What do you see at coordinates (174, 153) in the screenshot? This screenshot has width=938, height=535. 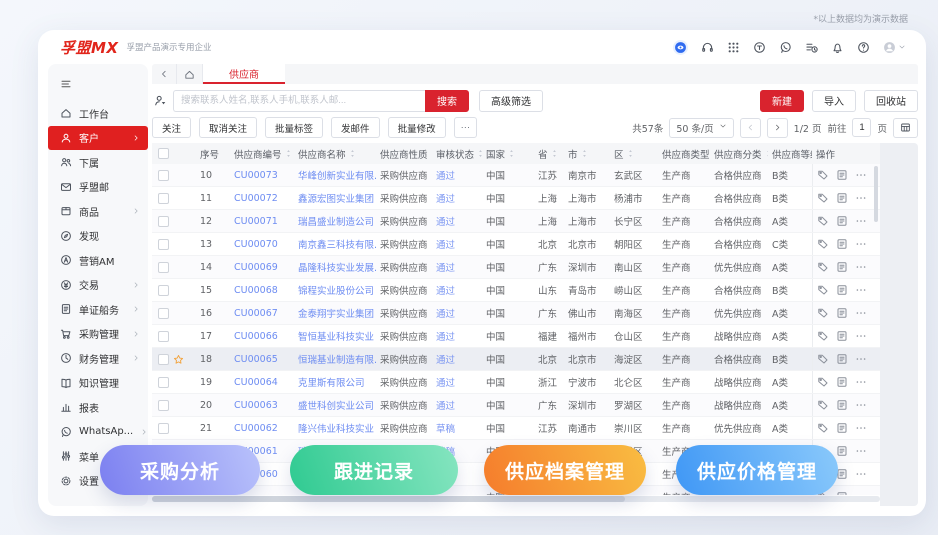 I see `column-header-checkbox` at bounding box center [174, 153].